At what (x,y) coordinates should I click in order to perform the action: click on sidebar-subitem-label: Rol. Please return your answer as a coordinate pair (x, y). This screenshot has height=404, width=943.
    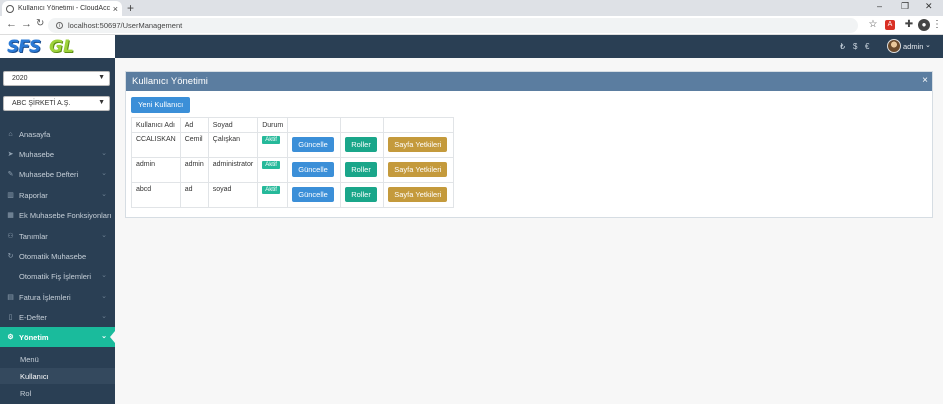
    Looking at the image, I should click on (26, 393).